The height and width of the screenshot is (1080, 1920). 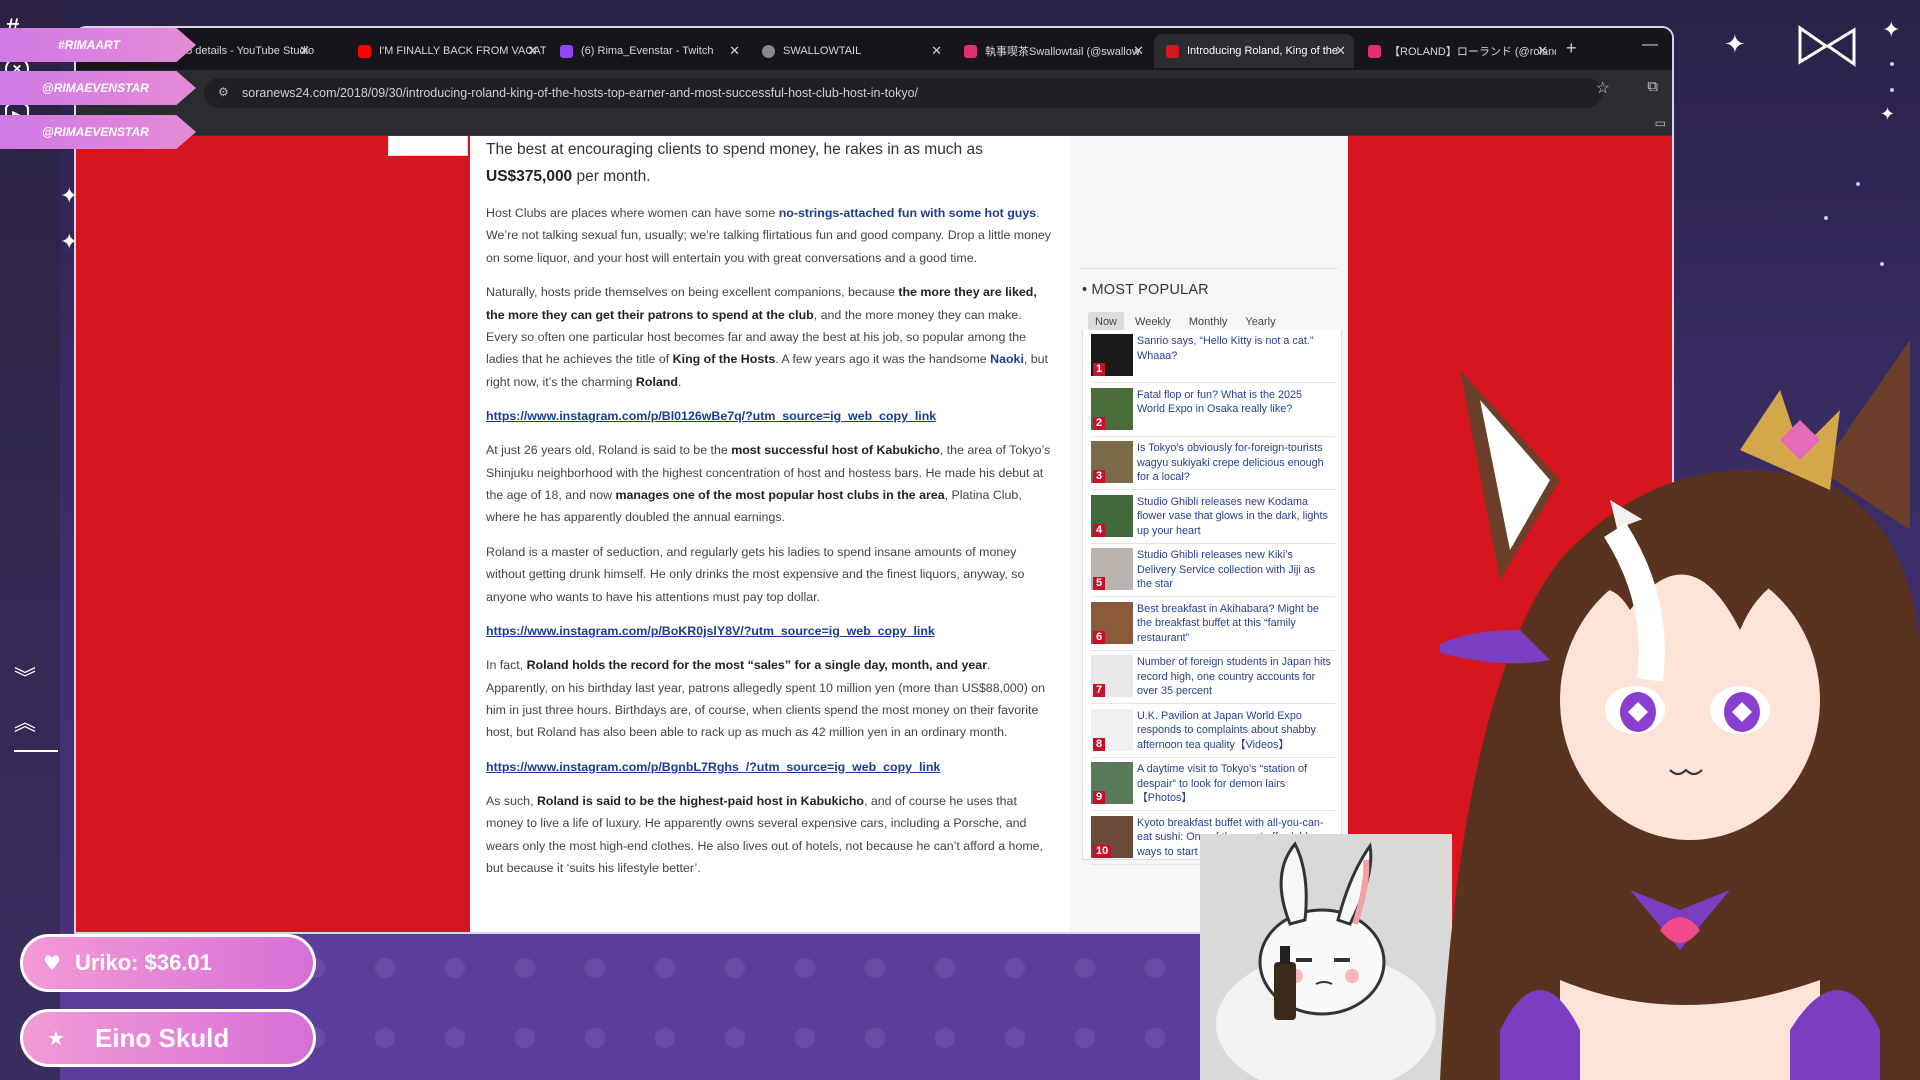 I want to click on bookmarks-bar: ant ▭, so click(x=874, y=125).